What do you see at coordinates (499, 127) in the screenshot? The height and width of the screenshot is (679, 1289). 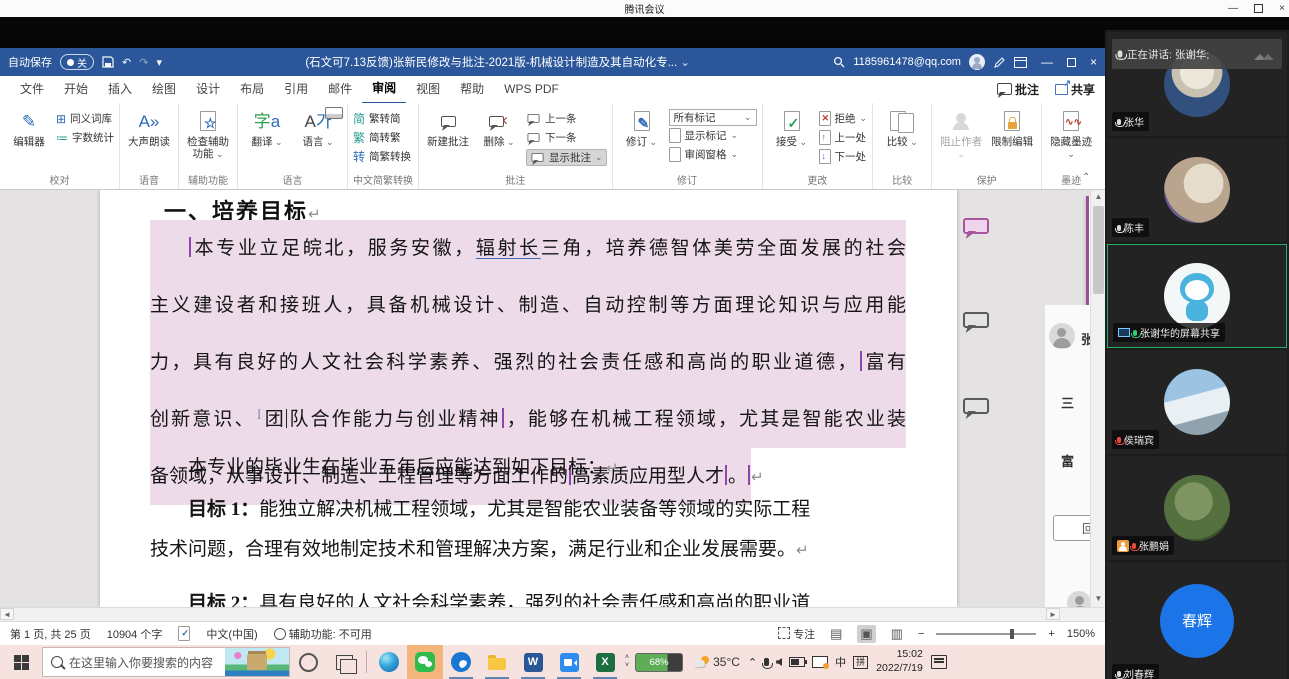 I see `delete-comment-button: ✕删除` at bounding box center [499, 127].